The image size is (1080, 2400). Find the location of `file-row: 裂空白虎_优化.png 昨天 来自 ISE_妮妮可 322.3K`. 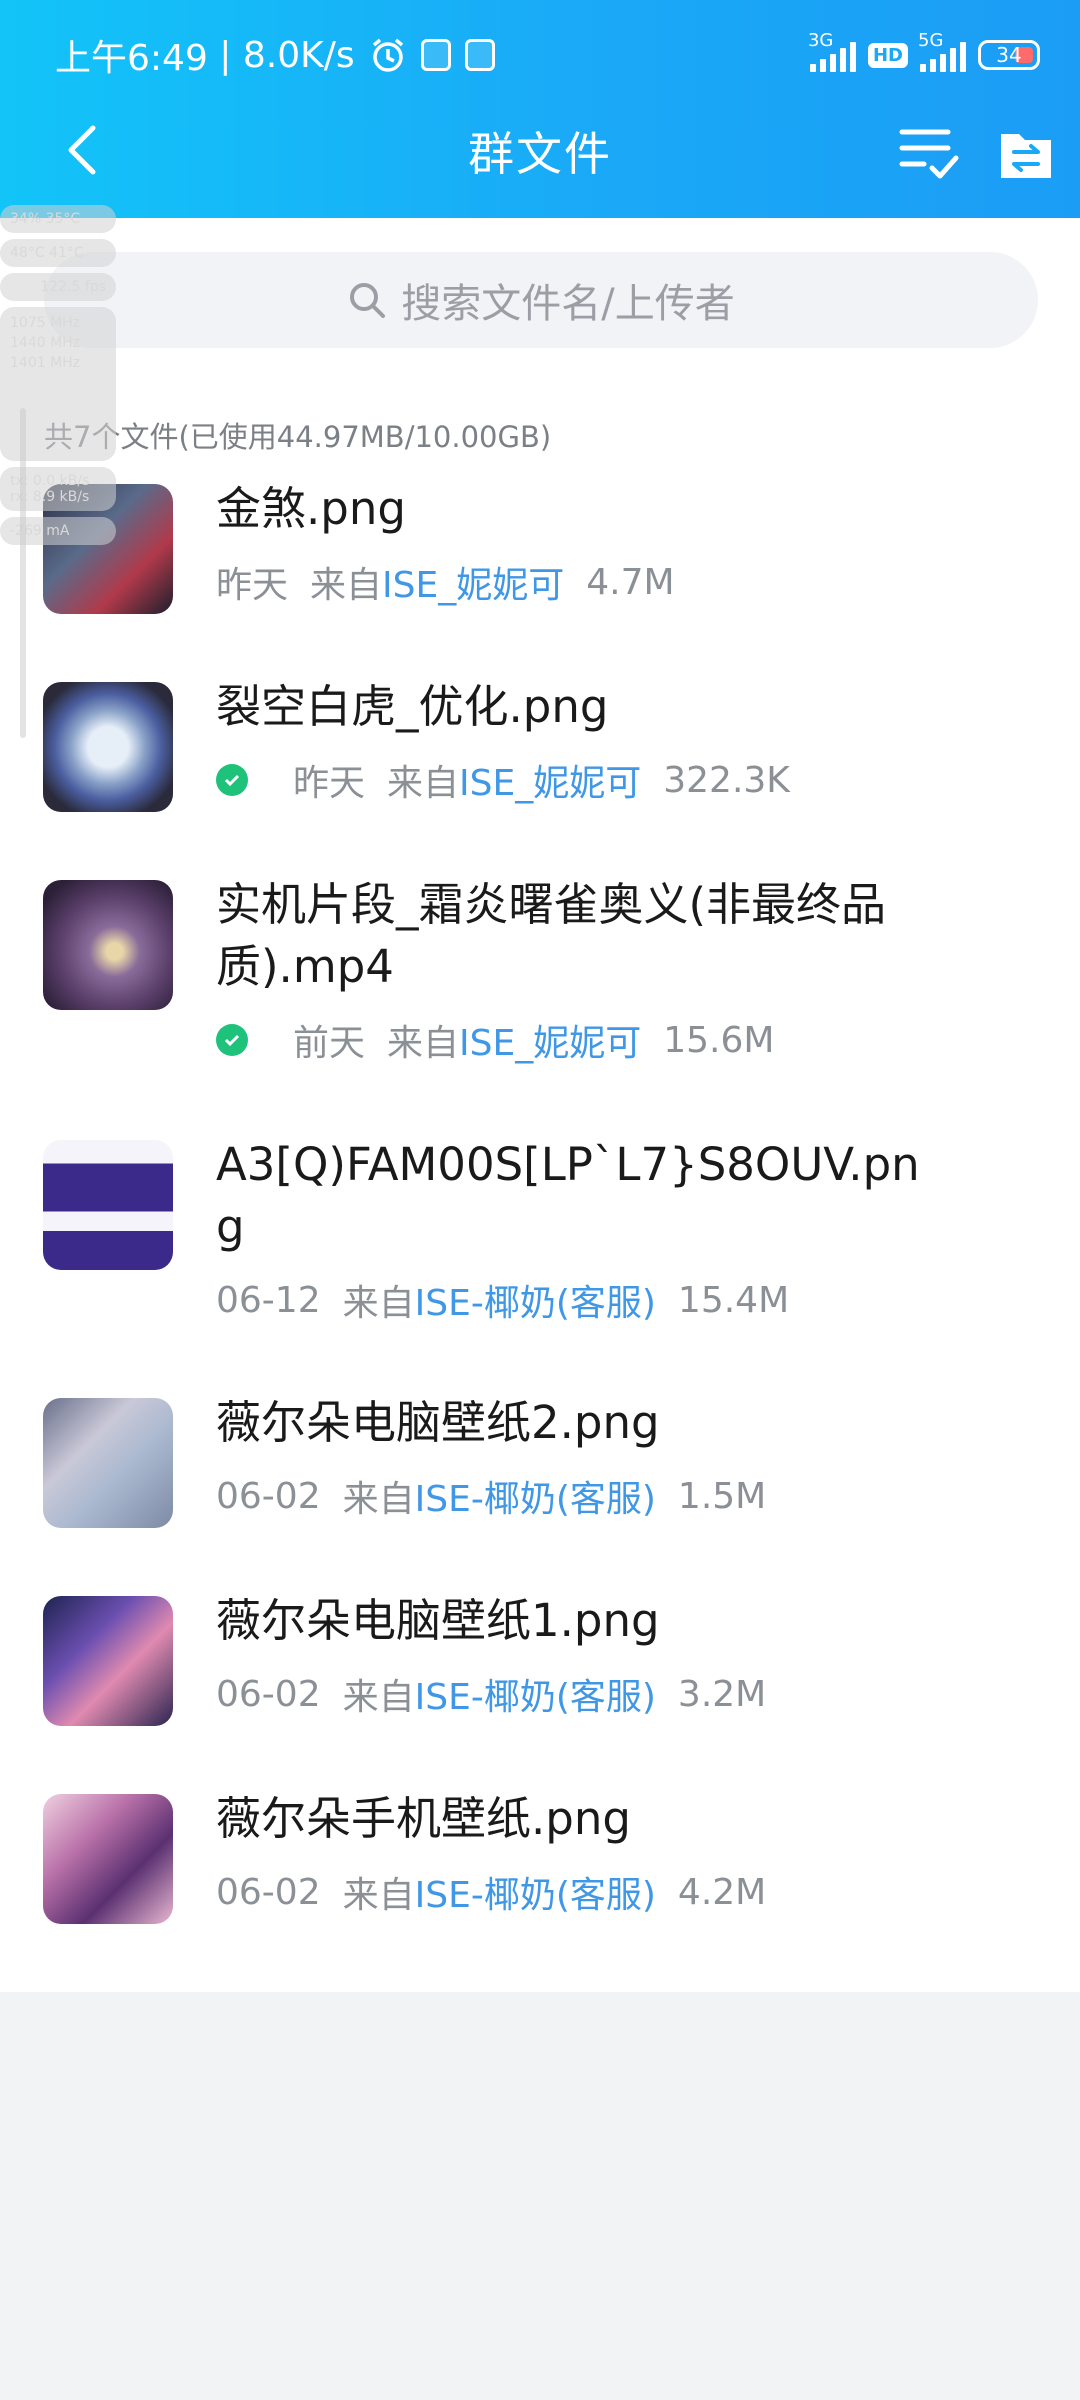

file-row: 裂空白虎_优化.png 昨天 来自 ISE_妮妮可 322.3K is located at coordinates (540, 782).